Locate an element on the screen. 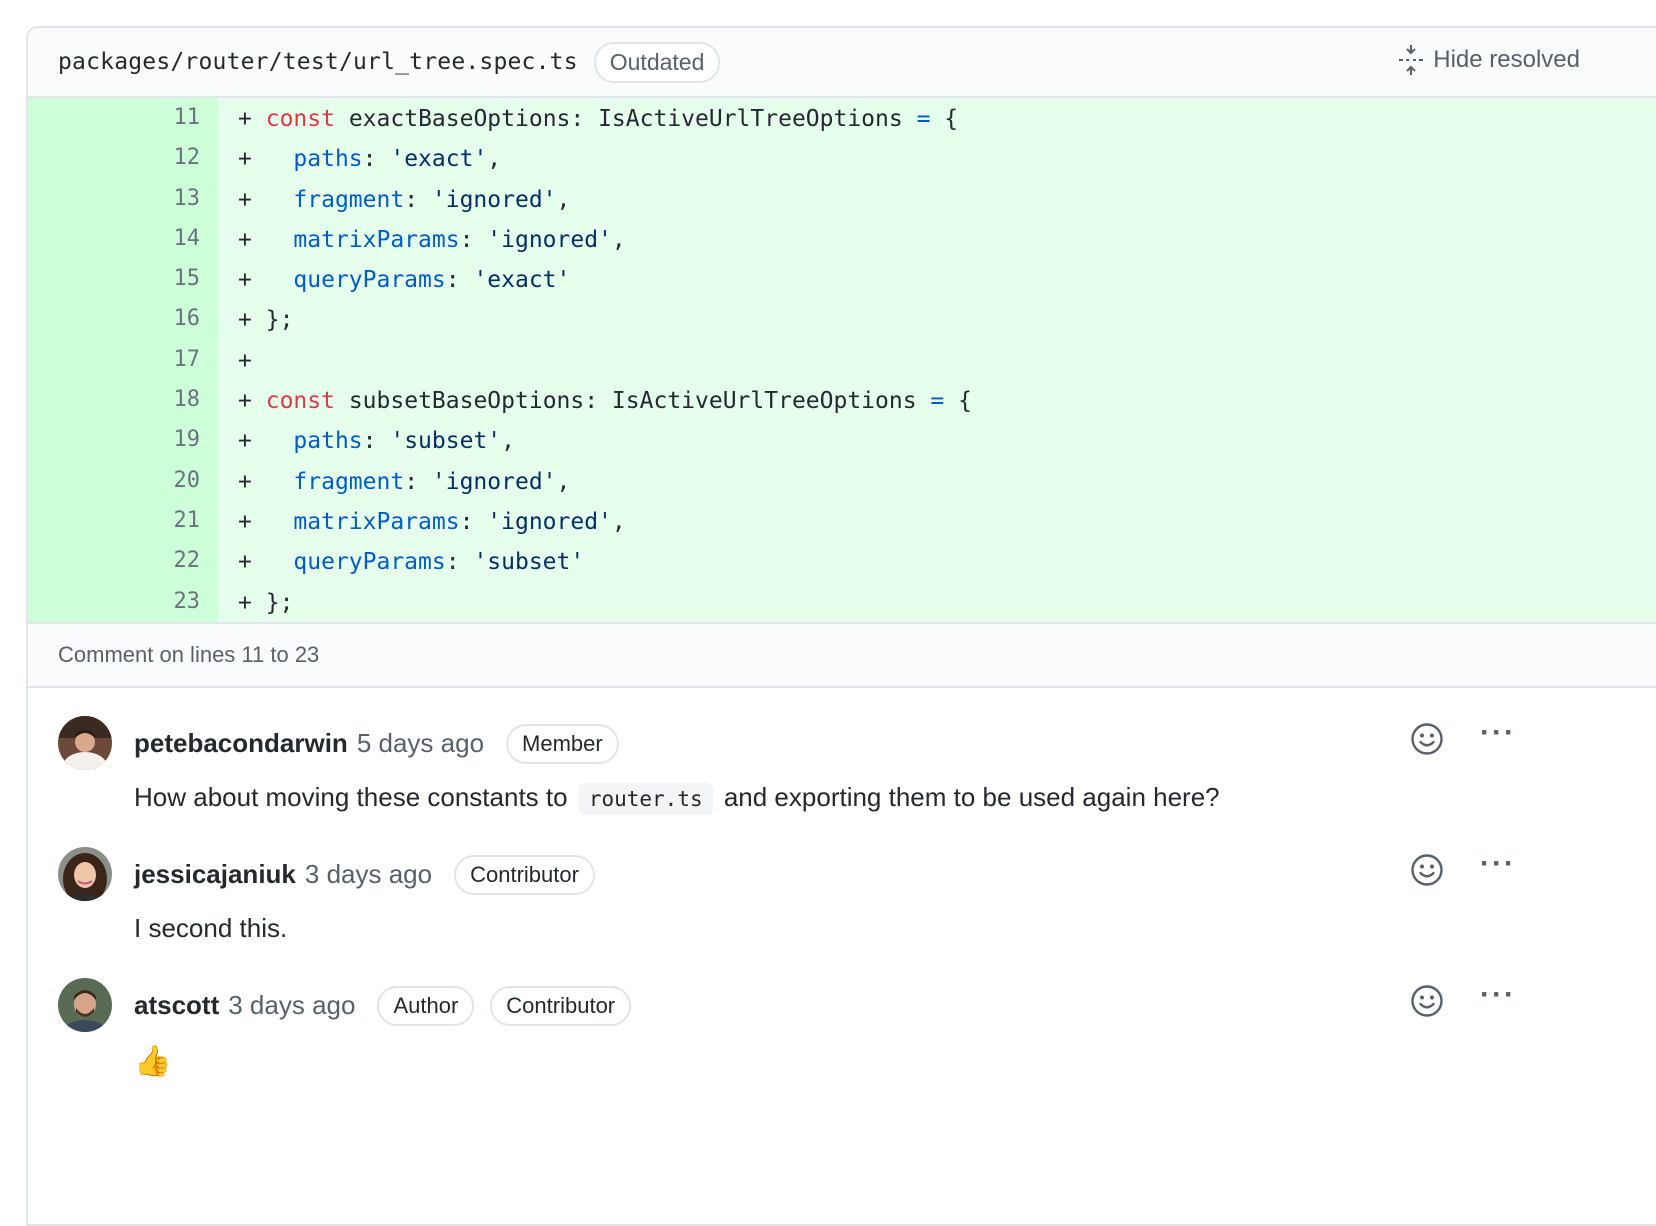 Image resolution: width=1656 pixels, height=1226 pixels. diff-line: 21 + matrixParams: 'ignored', is located at coordinates (842, 521).